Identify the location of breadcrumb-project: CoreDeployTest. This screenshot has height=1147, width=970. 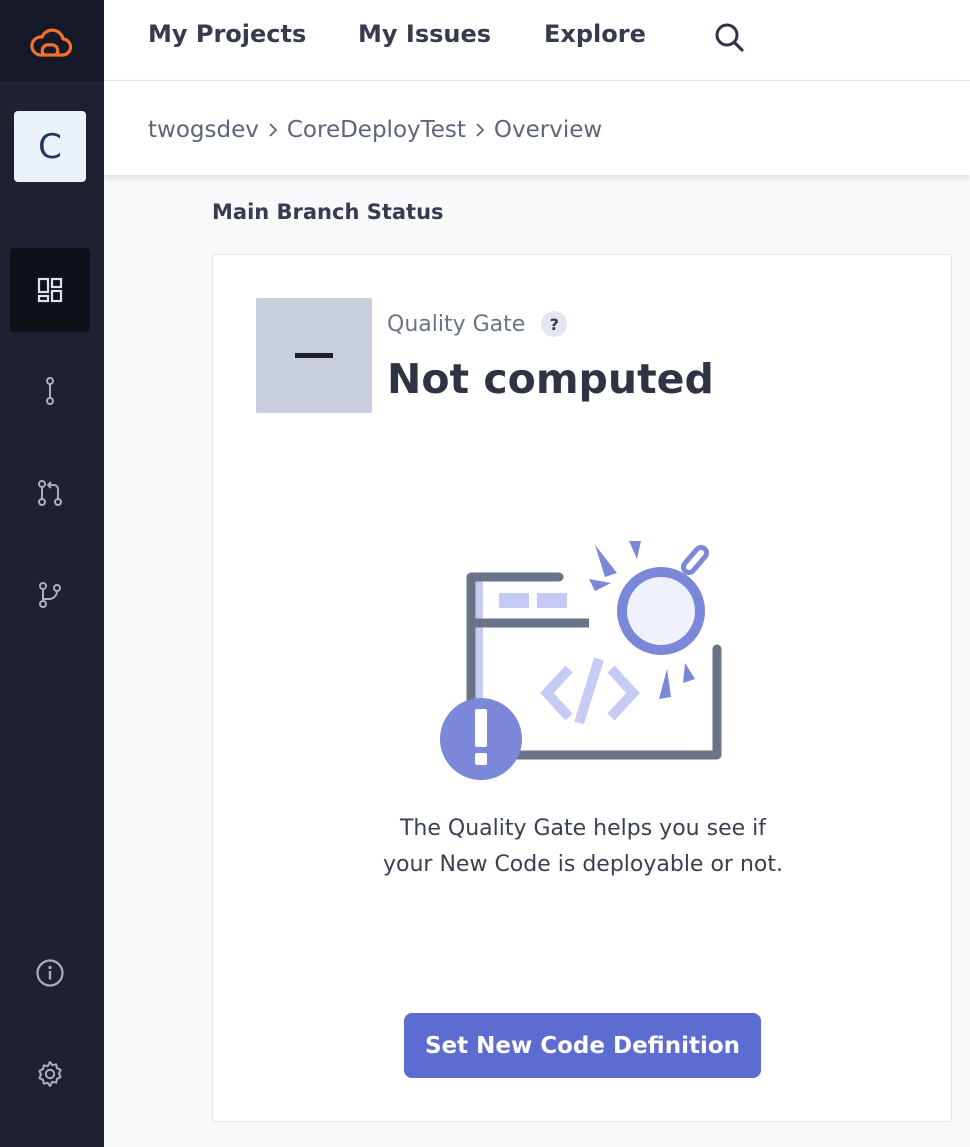
(376, 130).